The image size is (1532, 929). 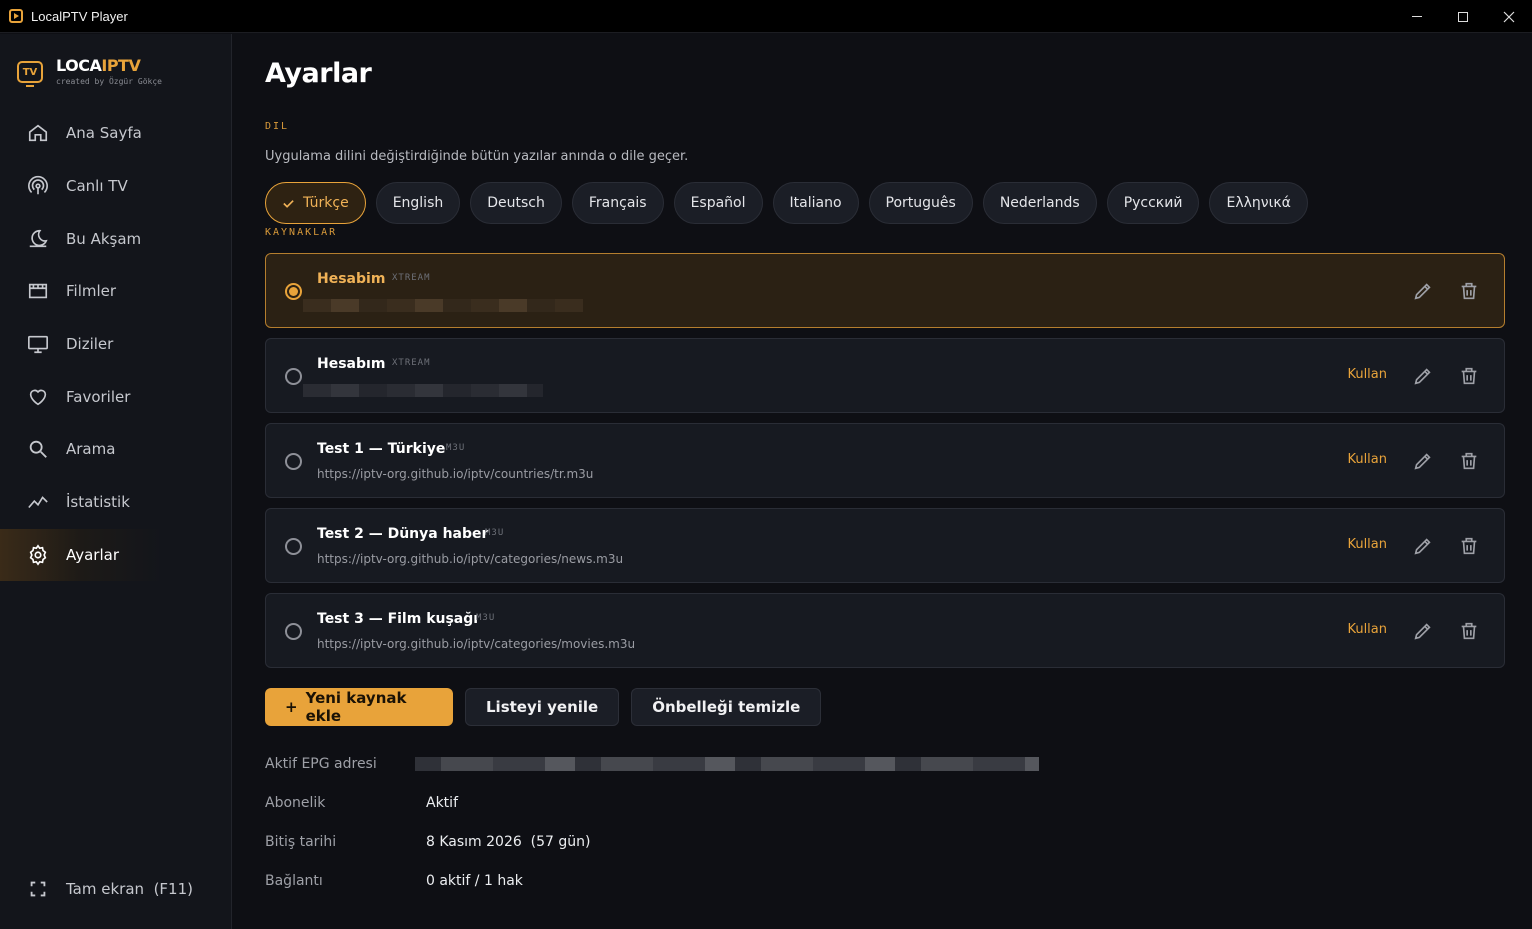 What do you see at coordinates (38, 502) in the screenshot?
I see `chart-icon` at bounding box center [38, 502].